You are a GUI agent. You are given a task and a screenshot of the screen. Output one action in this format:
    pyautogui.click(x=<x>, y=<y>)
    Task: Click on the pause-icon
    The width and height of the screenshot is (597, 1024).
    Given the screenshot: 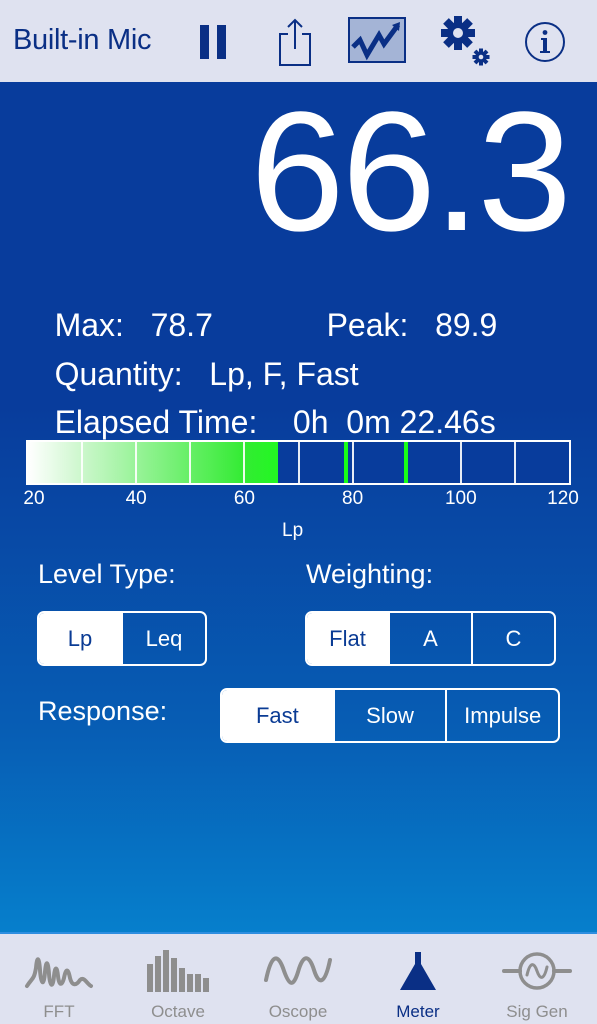 What is the action you would take?
    pyautogui.click(x=213, y=42)
    